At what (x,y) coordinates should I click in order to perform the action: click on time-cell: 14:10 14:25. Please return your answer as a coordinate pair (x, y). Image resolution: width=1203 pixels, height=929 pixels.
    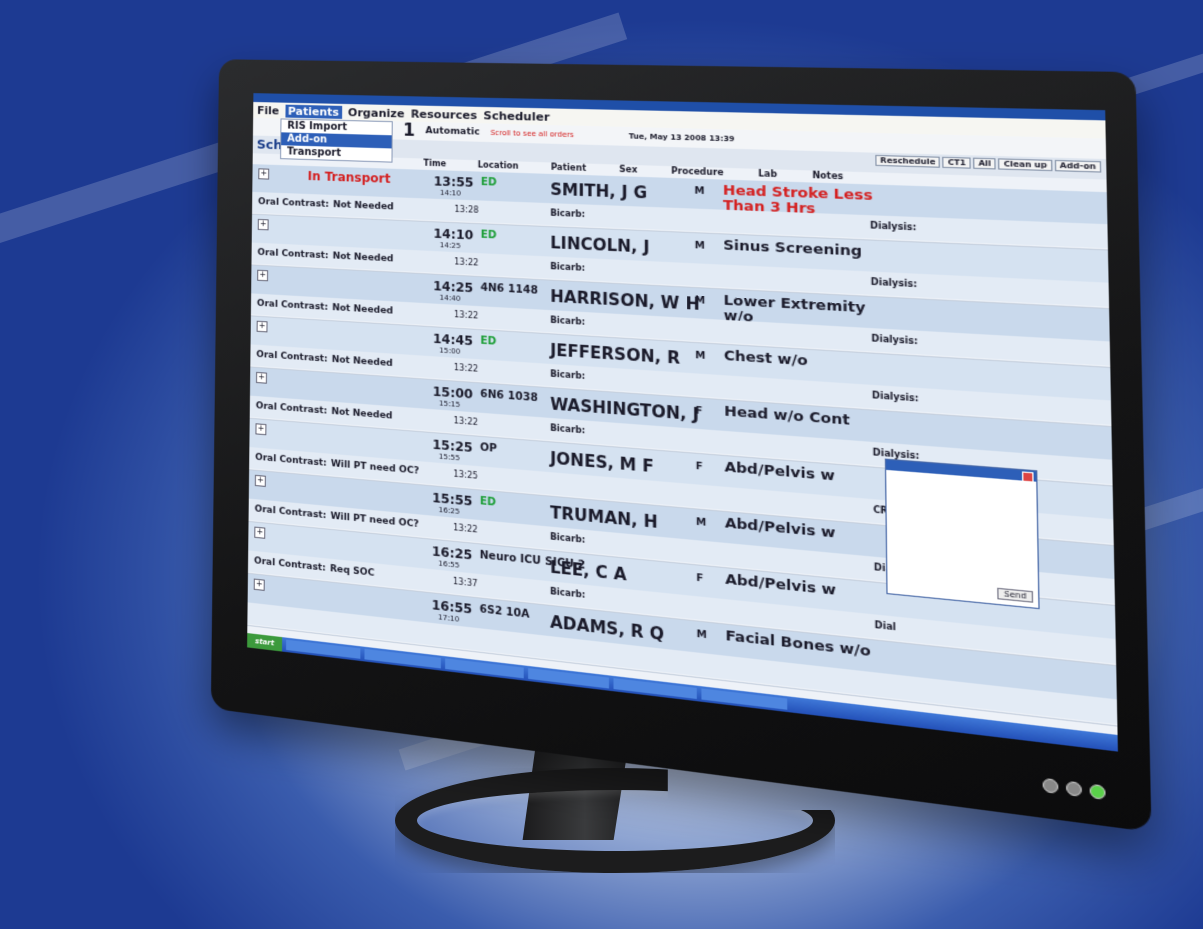
    Looking at the image, I should click on (453, 238).